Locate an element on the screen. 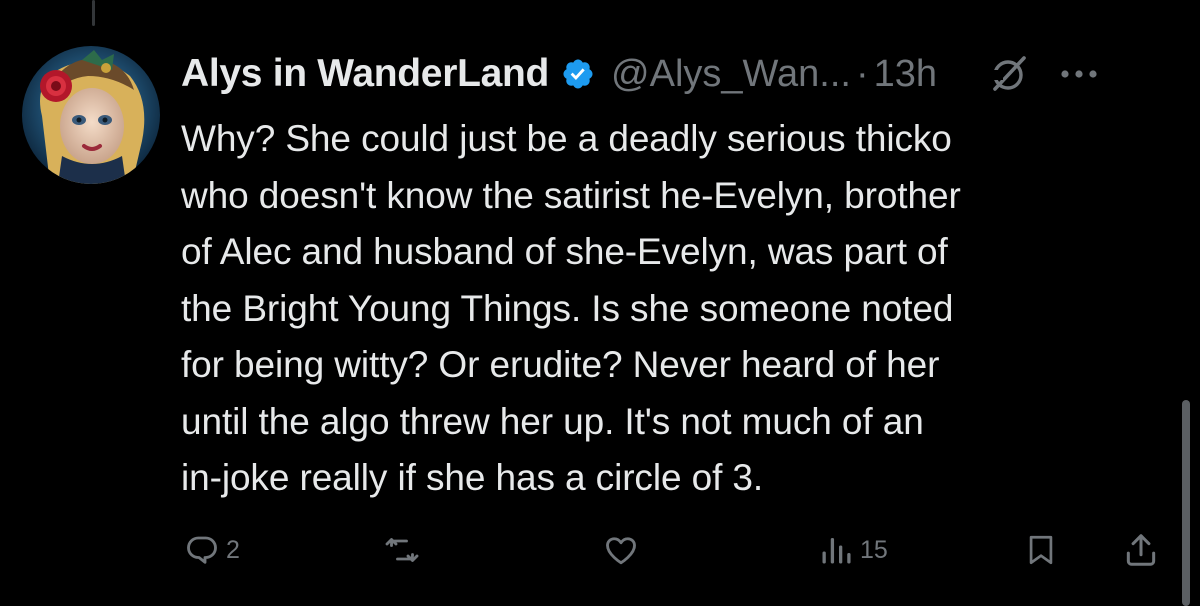  post-header: Alys in WanderLand @Alys_Wan... · 13h is located at coordinates (680, 74).